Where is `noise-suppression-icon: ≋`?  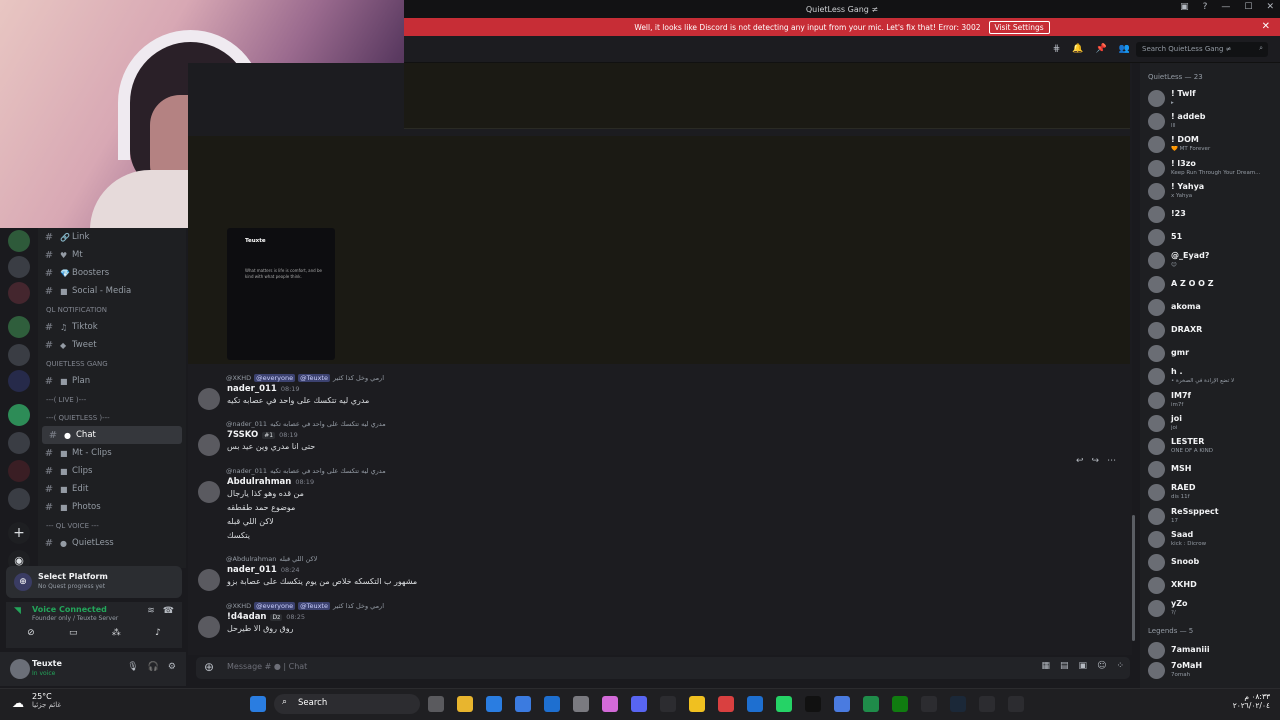
noise-suppression-icon: ≋ is located at coordinates (151, 611).